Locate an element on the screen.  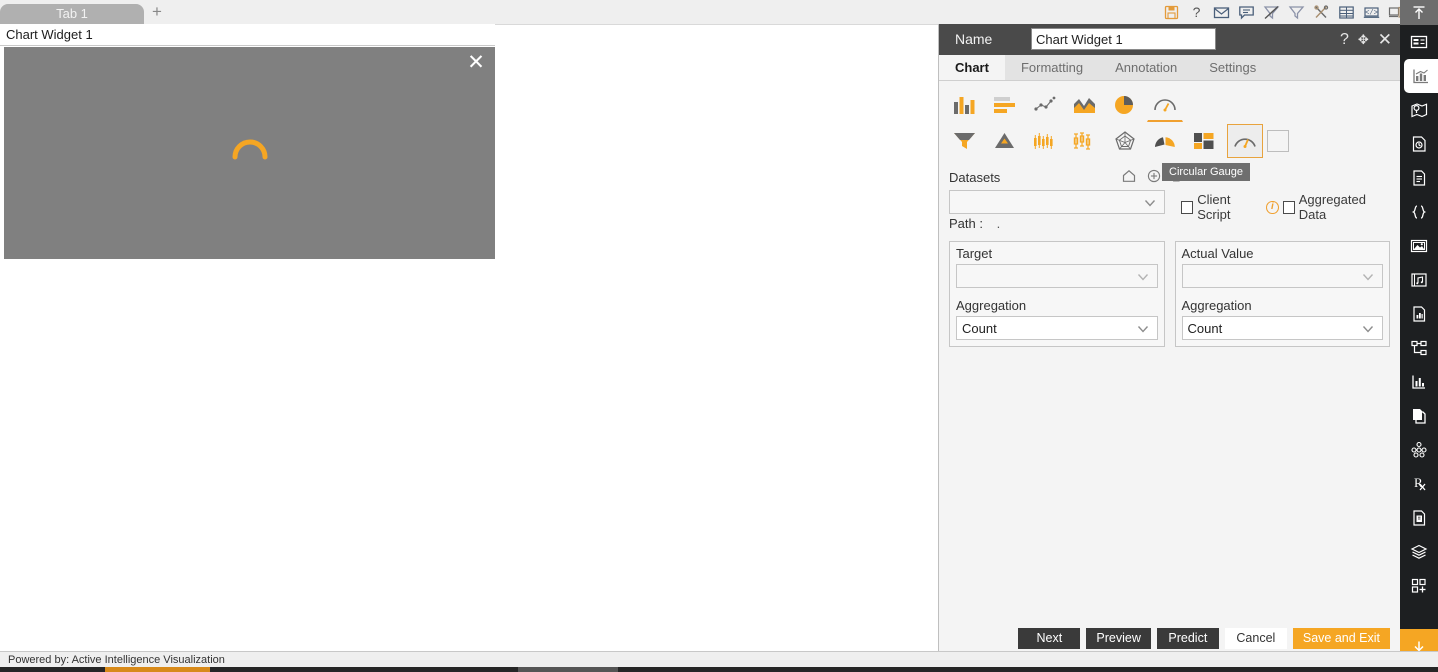
client-script-checkbox is located at coordinates (1187, 207).